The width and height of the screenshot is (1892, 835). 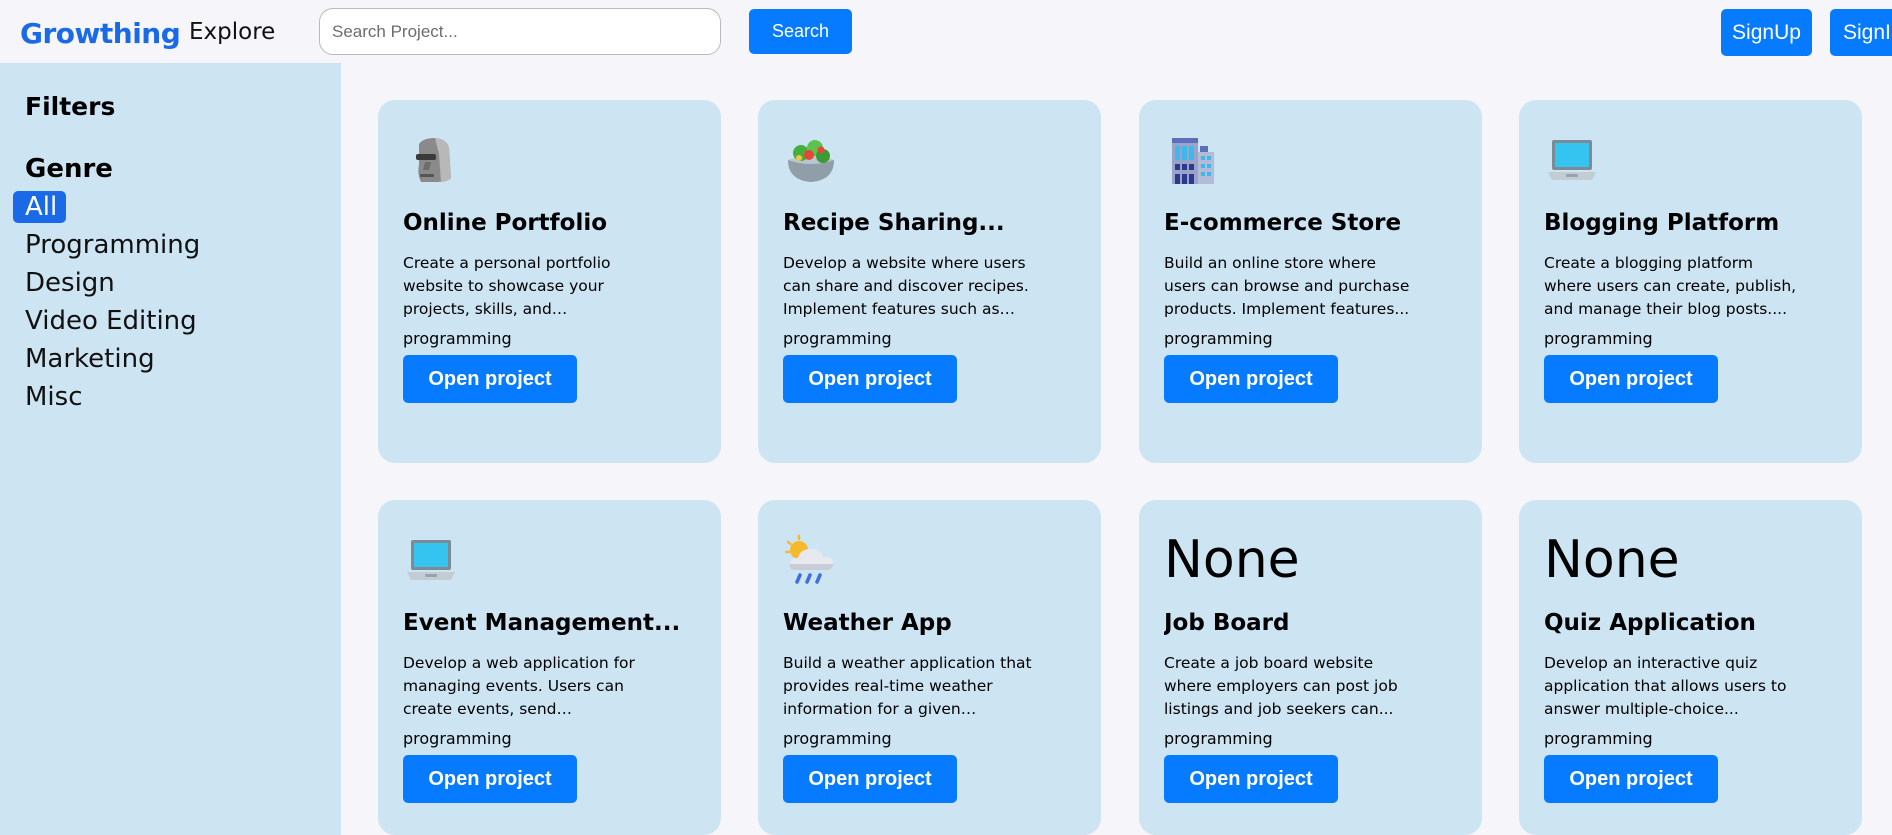 What do you see at coordinates (1650, 623) in the screenshot?
I see `project-title: Quiz Application` at bounding box center [1650, 623].